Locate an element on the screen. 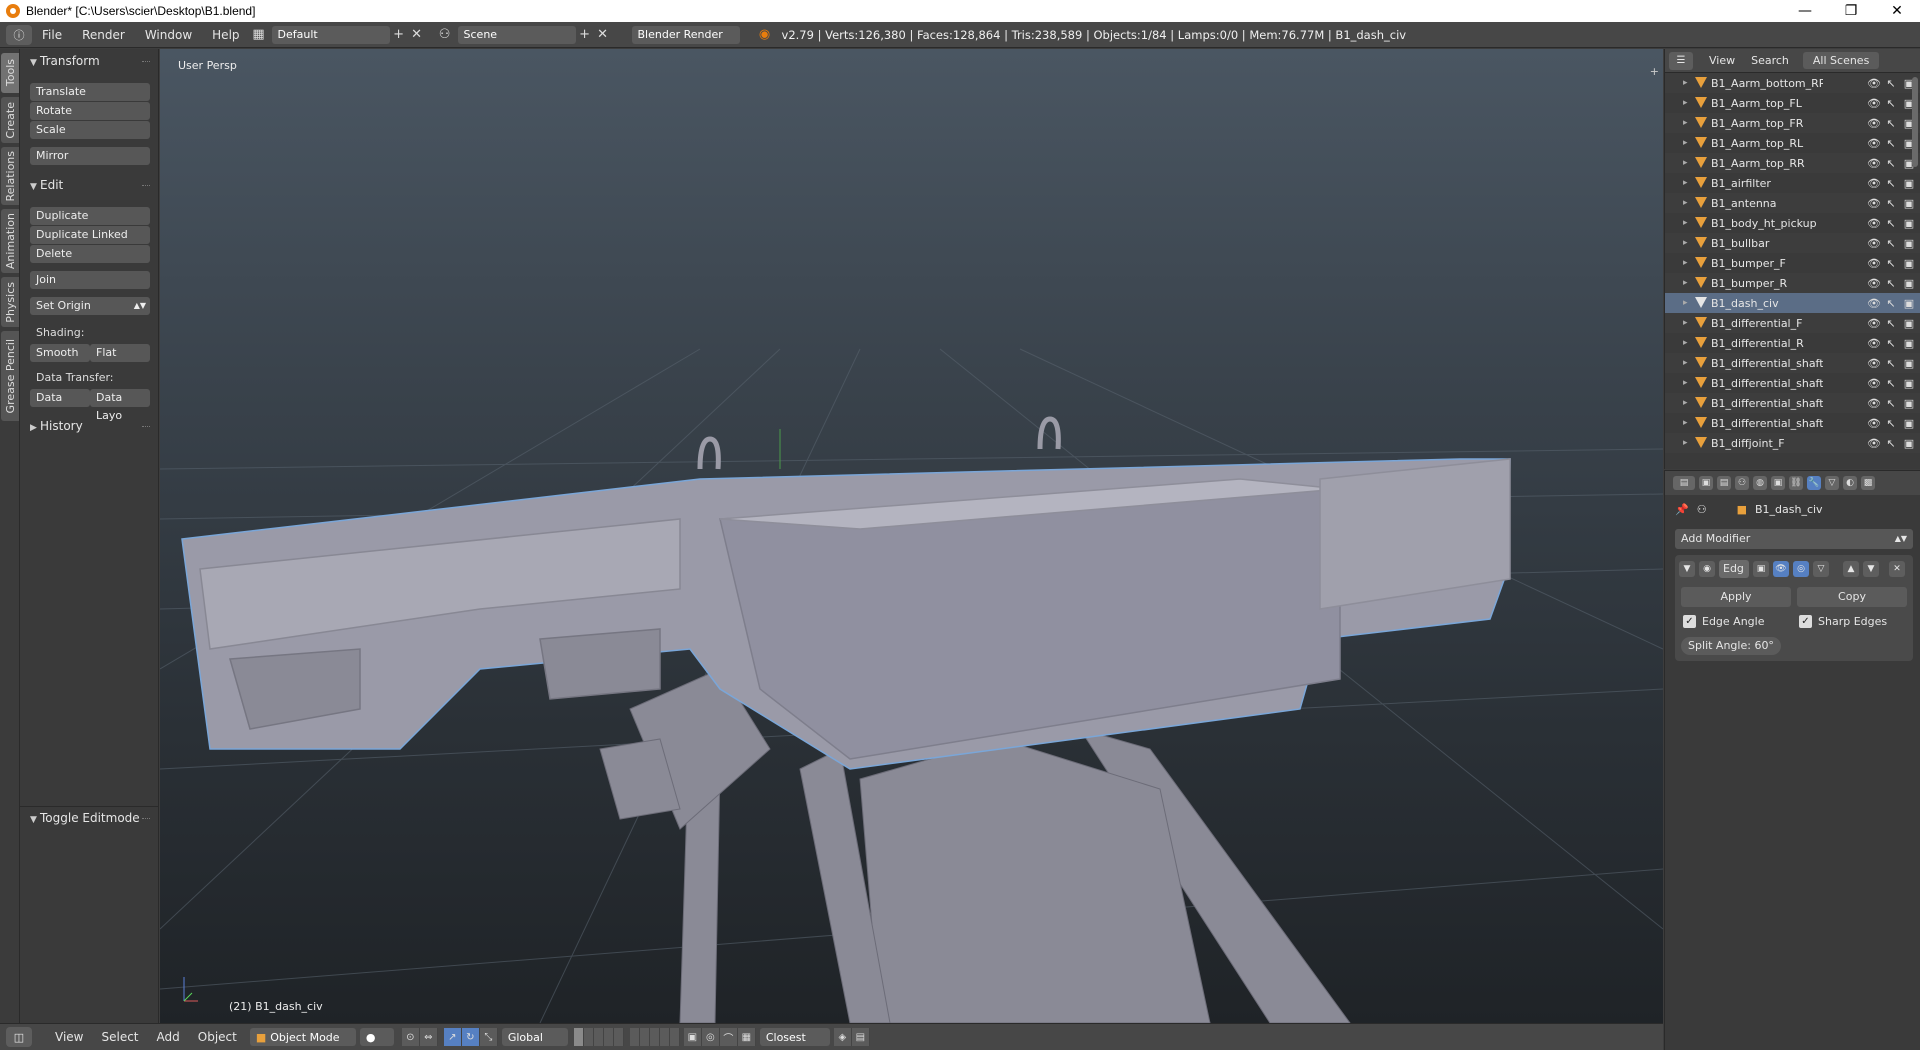 The width and height of the screenshot is (1920, 1050). pivot-icon: ⊙ is located at coordinates (410, 1037).